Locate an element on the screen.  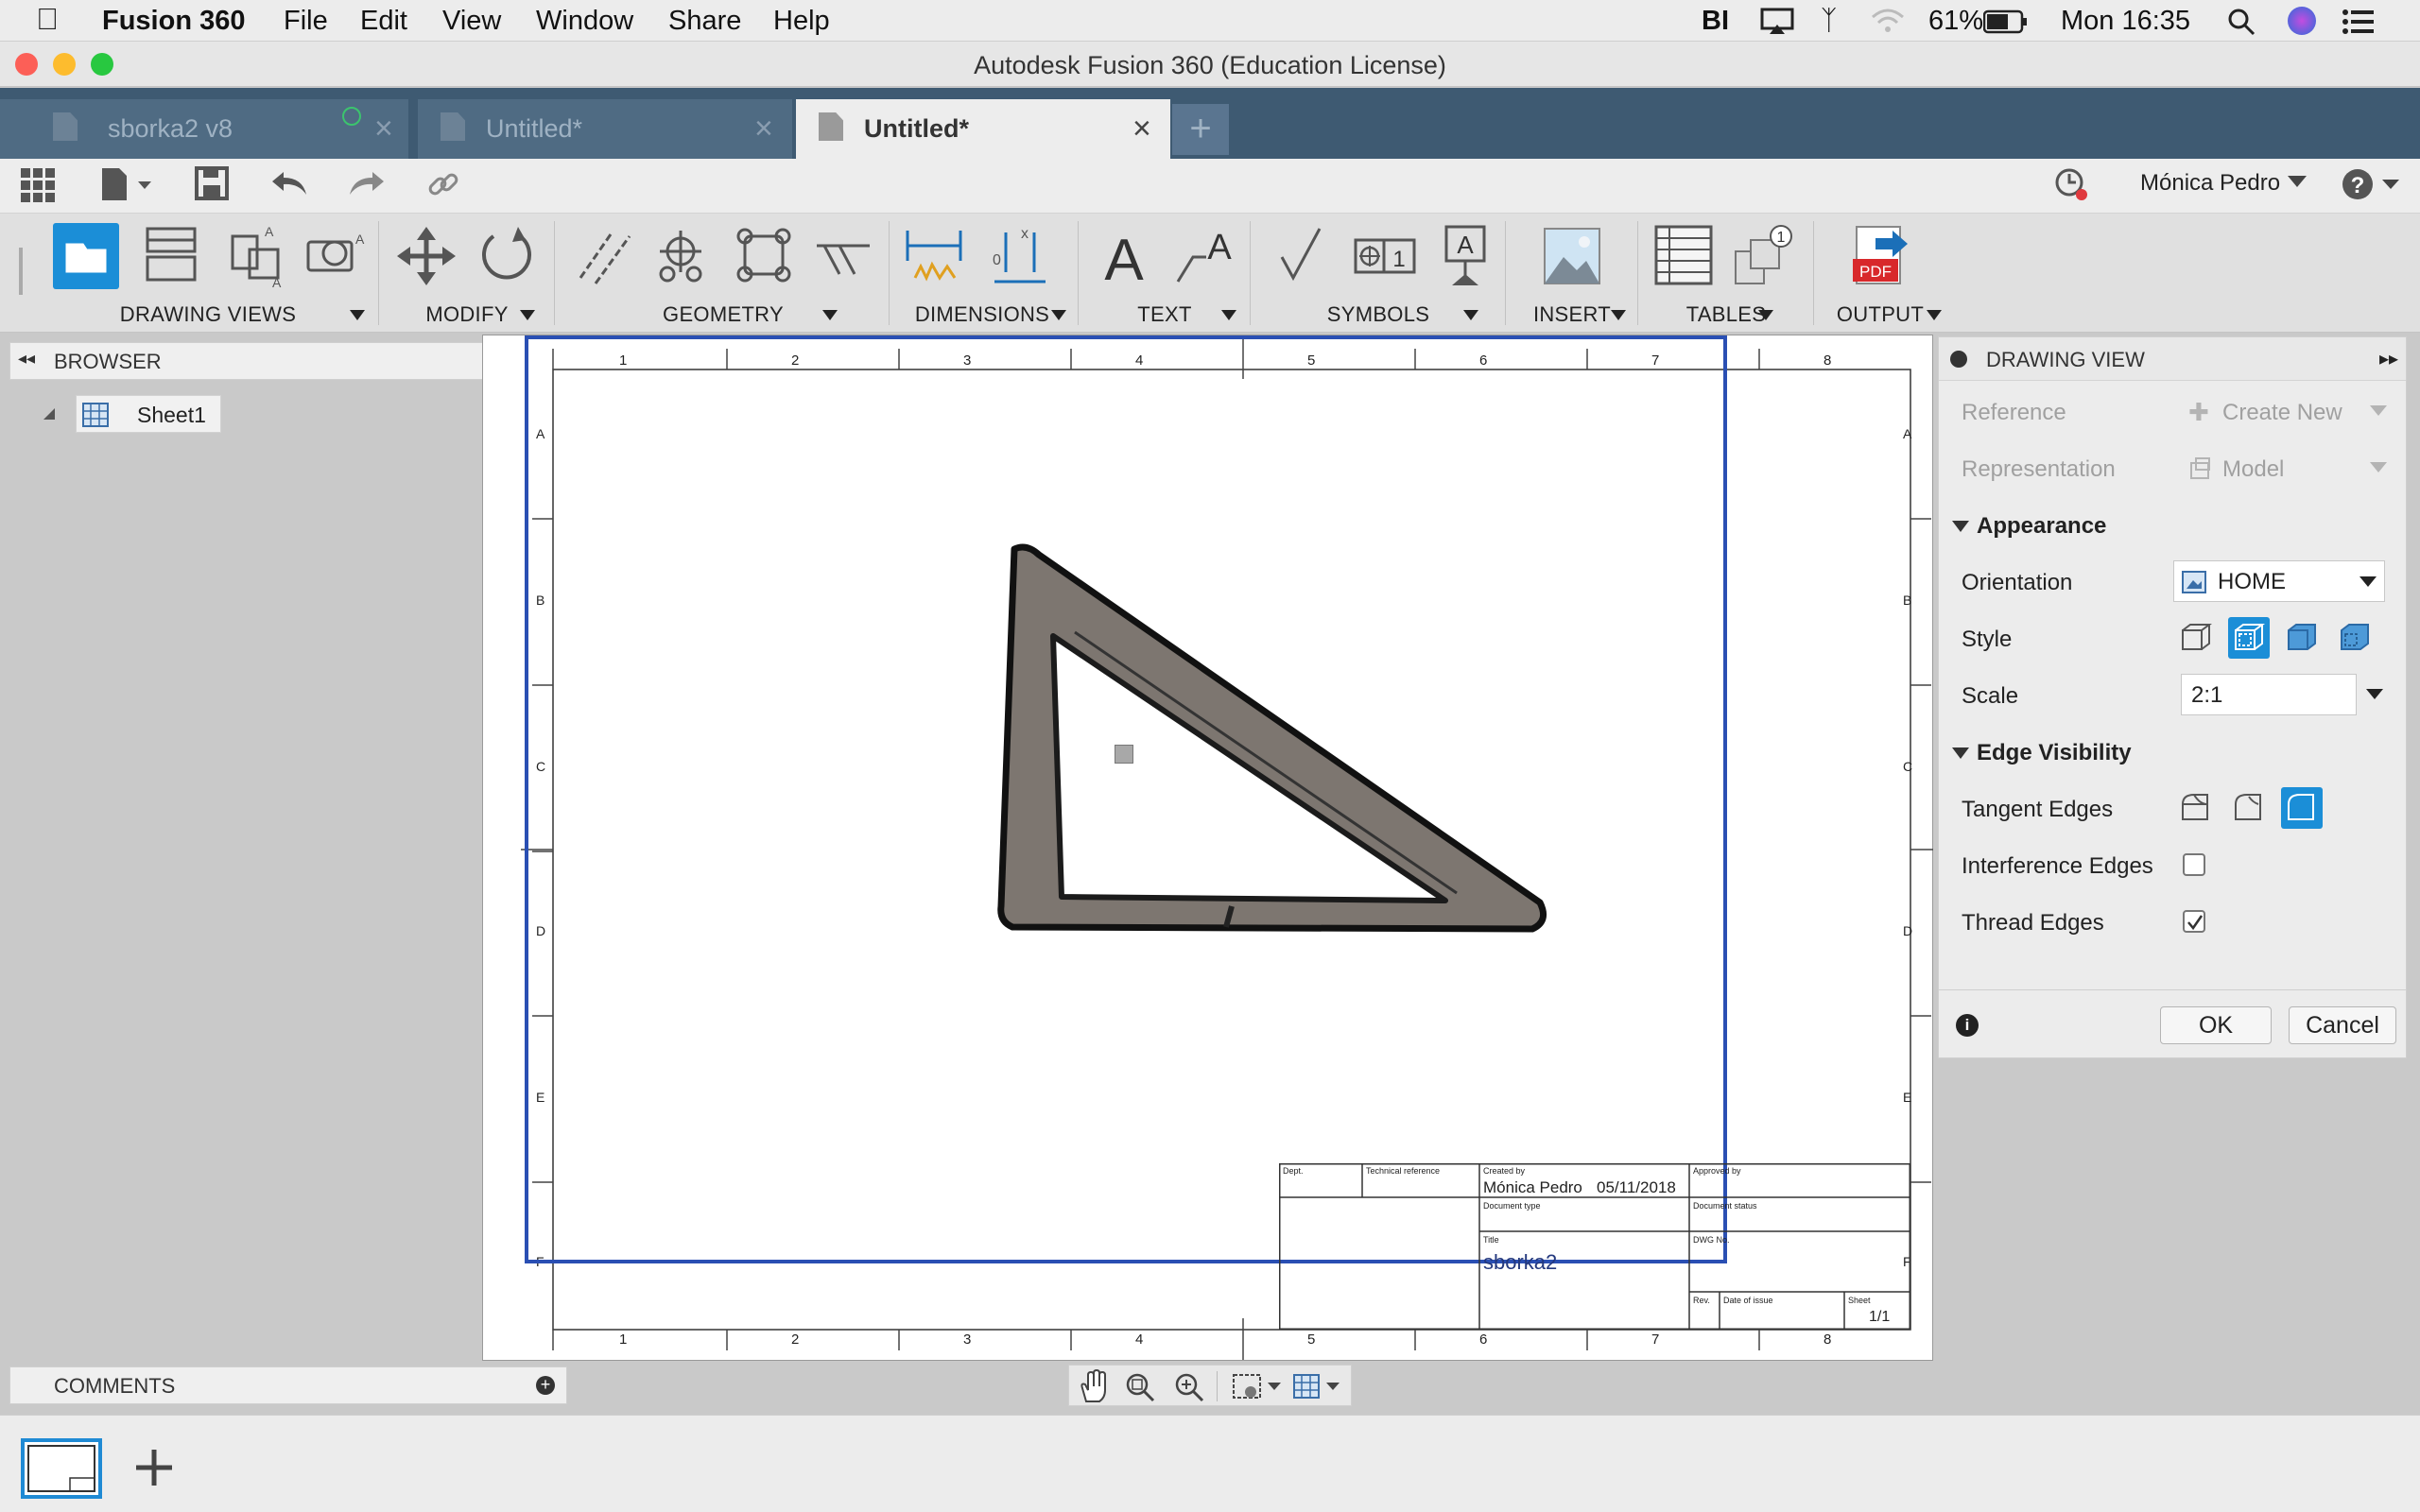
surface-texture-icon is located at coordinates (1305, 256).